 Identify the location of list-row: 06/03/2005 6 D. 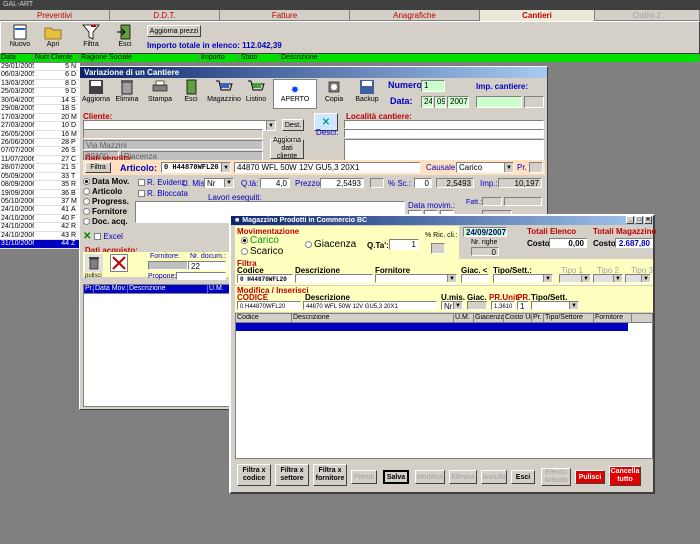
(40, 75).